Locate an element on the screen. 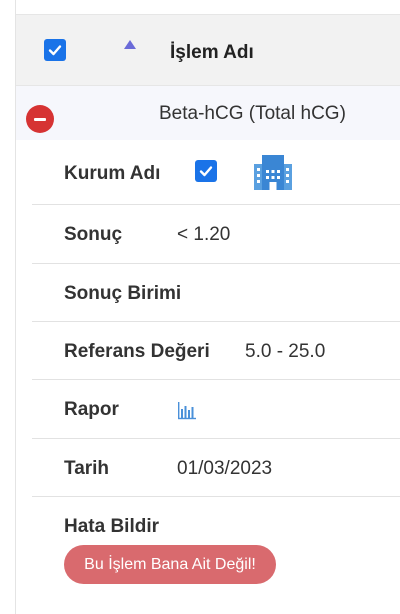  result-label: Sonuç is located at coordinates (93, 234).